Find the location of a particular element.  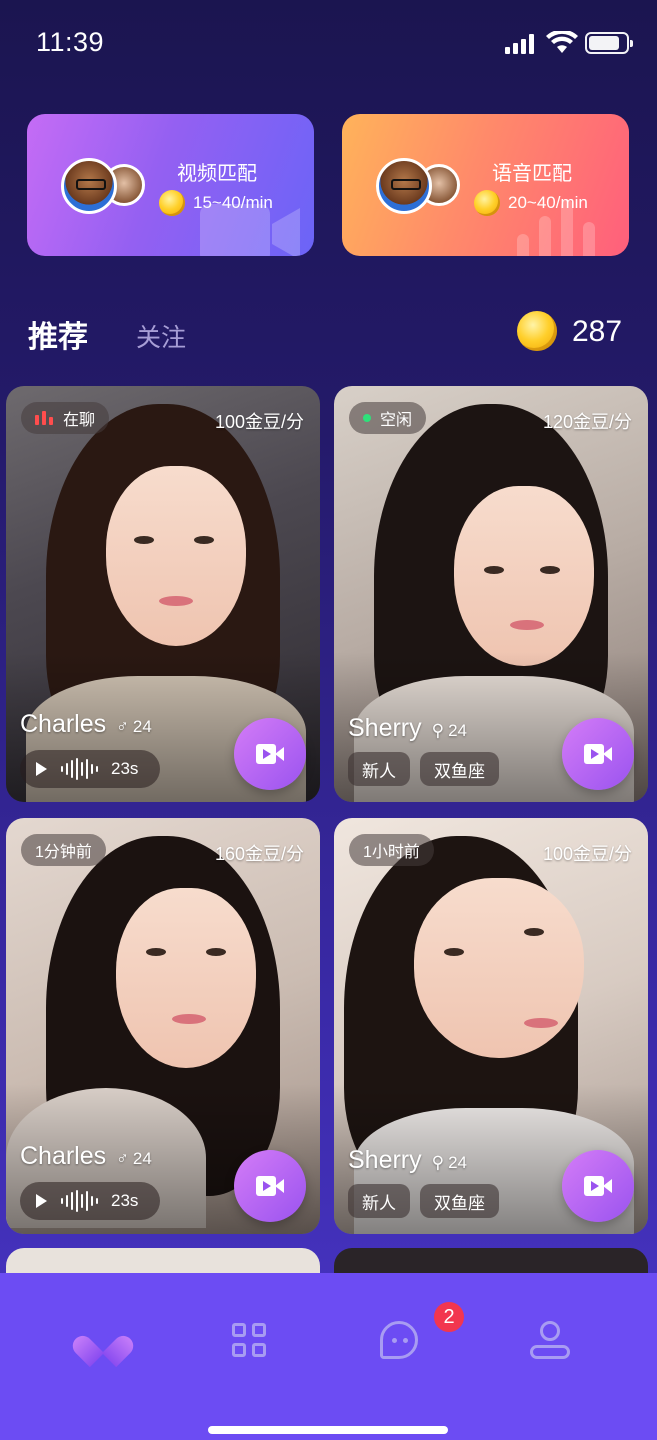

home-indicator is located at coordinates (328, 1430).